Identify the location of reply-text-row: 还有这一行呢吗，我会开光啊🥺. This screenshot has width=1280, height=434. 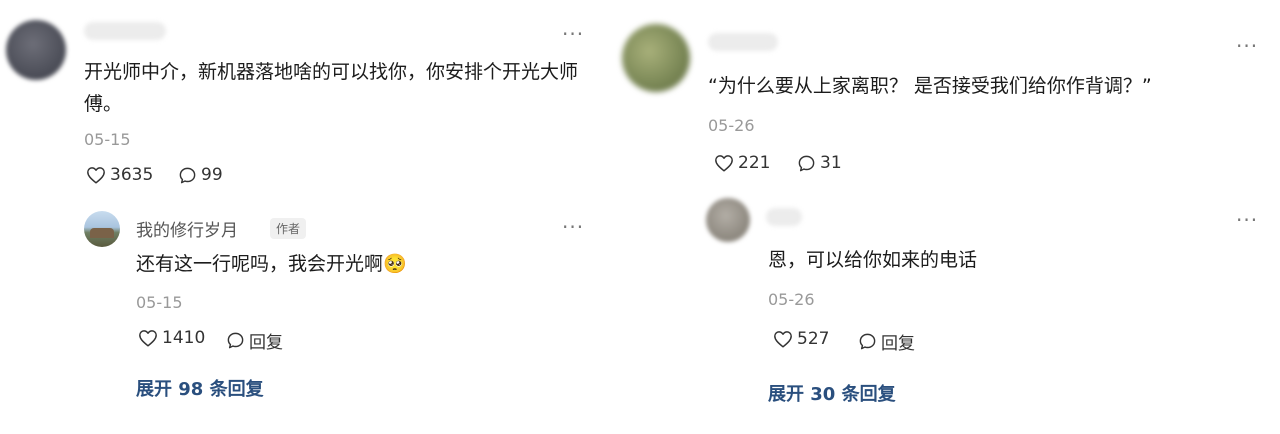
(271, 264).